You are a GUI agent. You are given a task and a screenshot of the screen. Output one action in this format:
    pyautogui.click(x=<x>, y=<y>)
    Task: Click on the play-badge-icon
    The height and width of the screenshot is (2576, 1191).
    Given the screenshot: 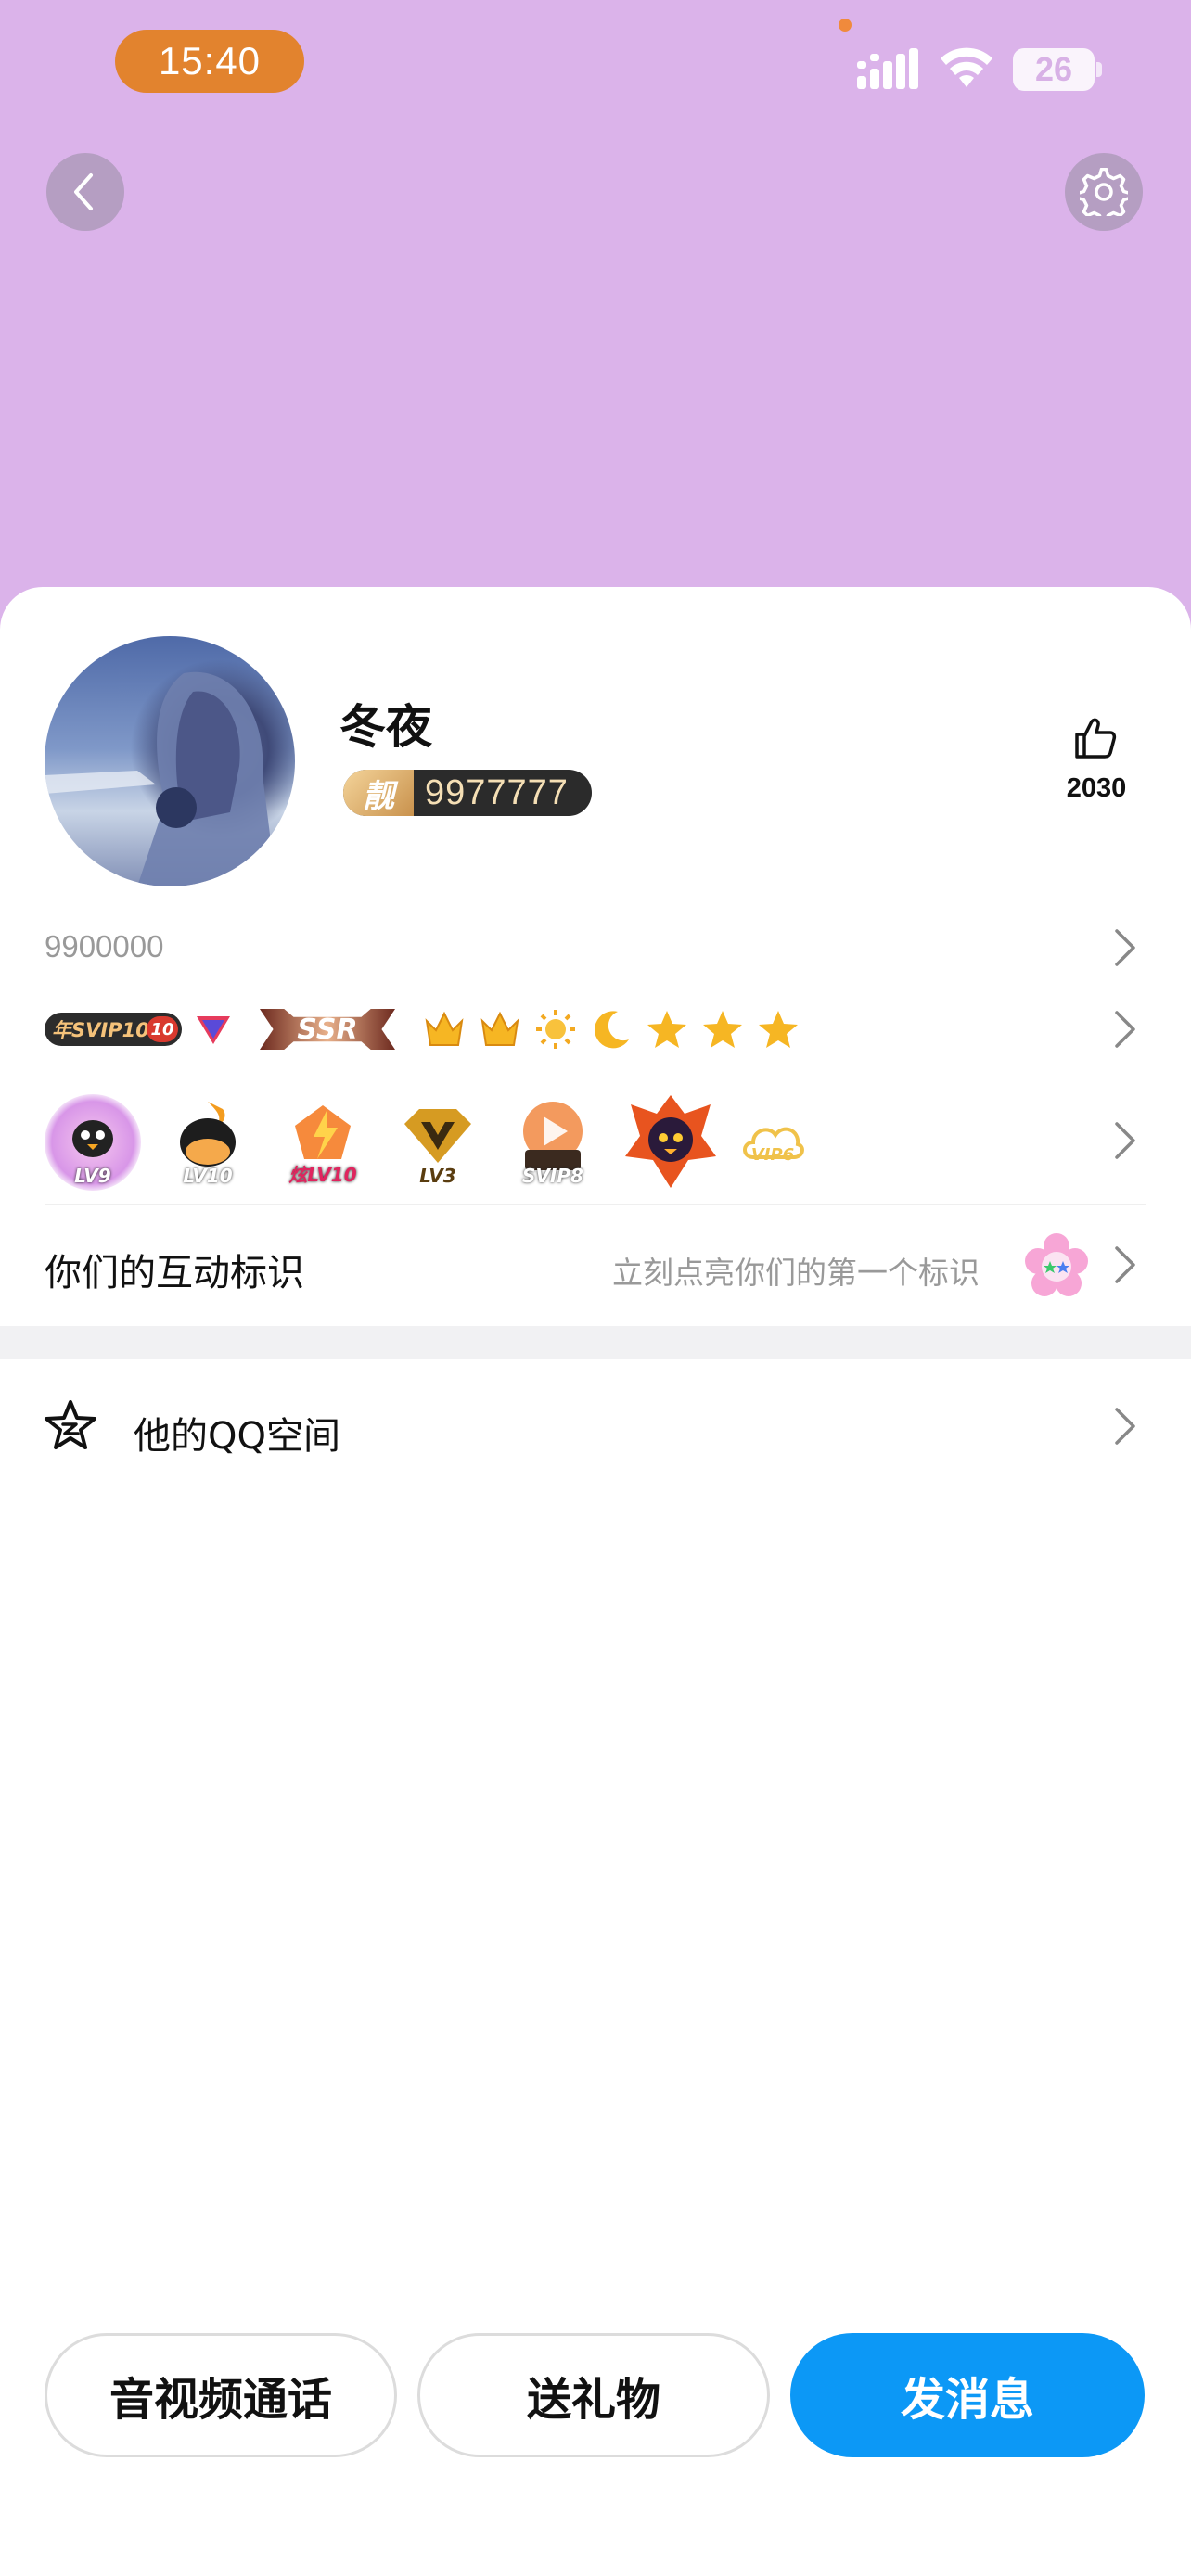 What is the action you would take?
    pyautogui.click(x=553, y=1136)
    